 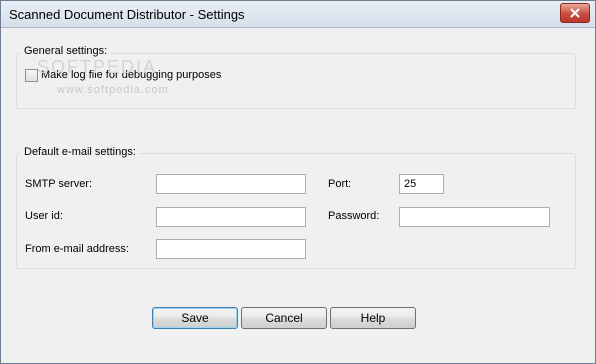 What do you see at coordinates (66, 51) in the screenshot?
I see `general-settings-title: General settings:` at bounding box center [66, 51].